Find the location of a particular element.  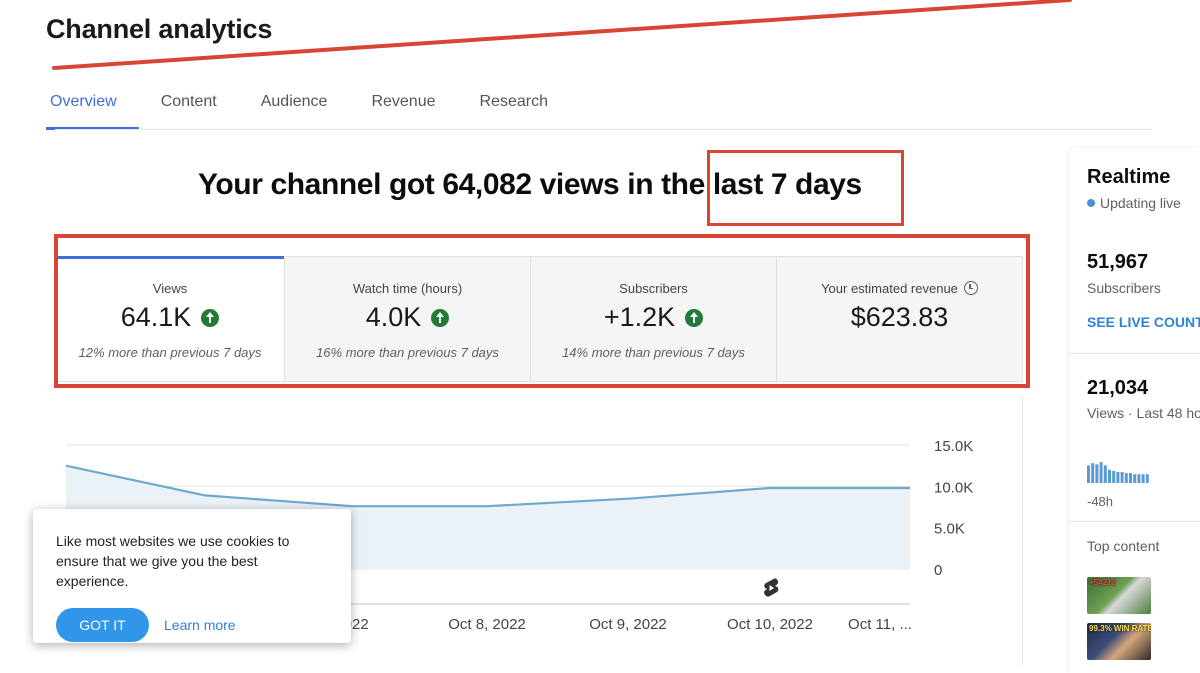

y-tick-label: 0 is located at coordinates (938, 570).